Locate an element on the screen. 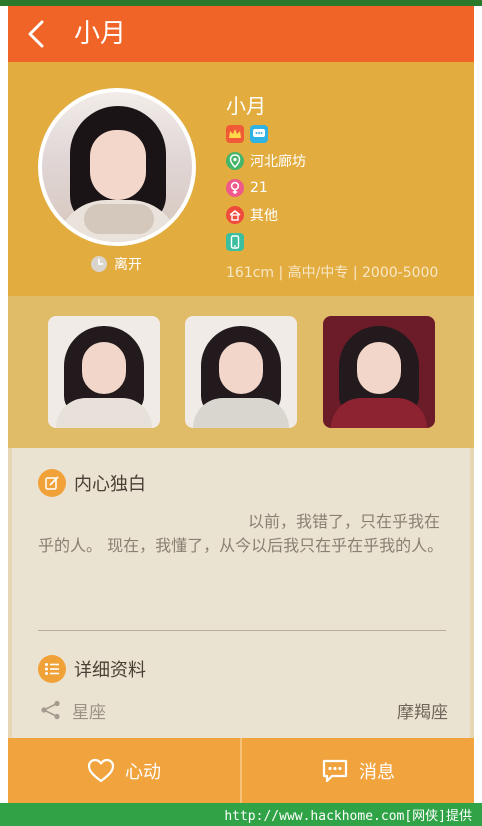 The width and height of the screenshot is (482, 826). avatar is located at coordinates (117, 167).